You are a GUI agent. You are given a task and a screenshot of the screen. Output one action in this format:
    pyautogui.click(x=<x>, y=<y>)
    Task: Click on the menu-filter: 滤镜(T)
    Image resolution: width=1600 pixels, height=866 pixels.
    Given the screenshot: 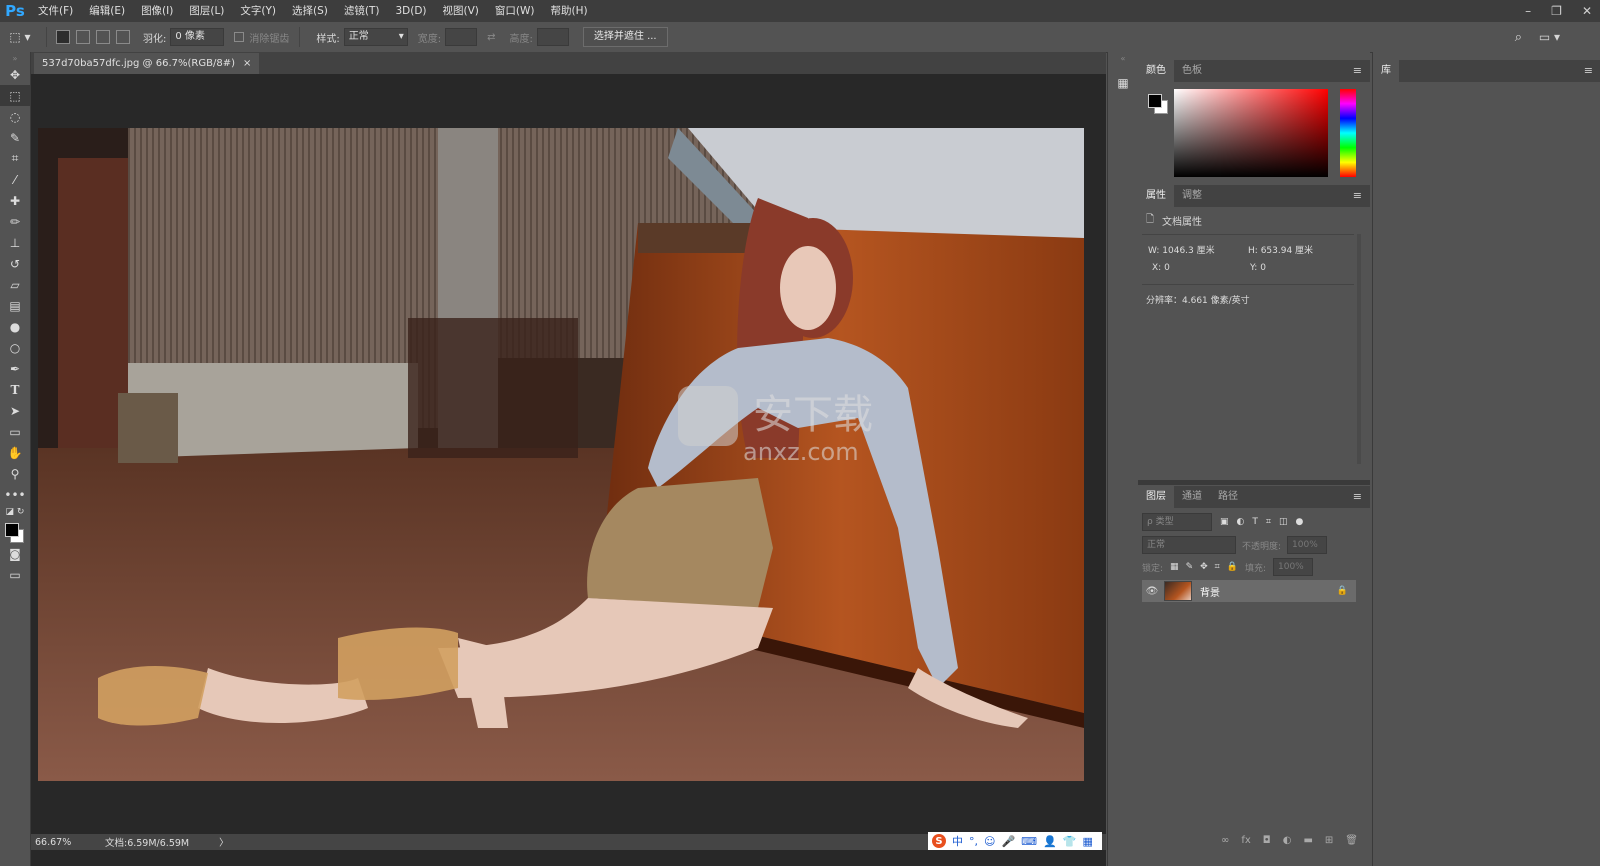 What is the action you would take?
    pyautogui.click(x=362, y=11)
    